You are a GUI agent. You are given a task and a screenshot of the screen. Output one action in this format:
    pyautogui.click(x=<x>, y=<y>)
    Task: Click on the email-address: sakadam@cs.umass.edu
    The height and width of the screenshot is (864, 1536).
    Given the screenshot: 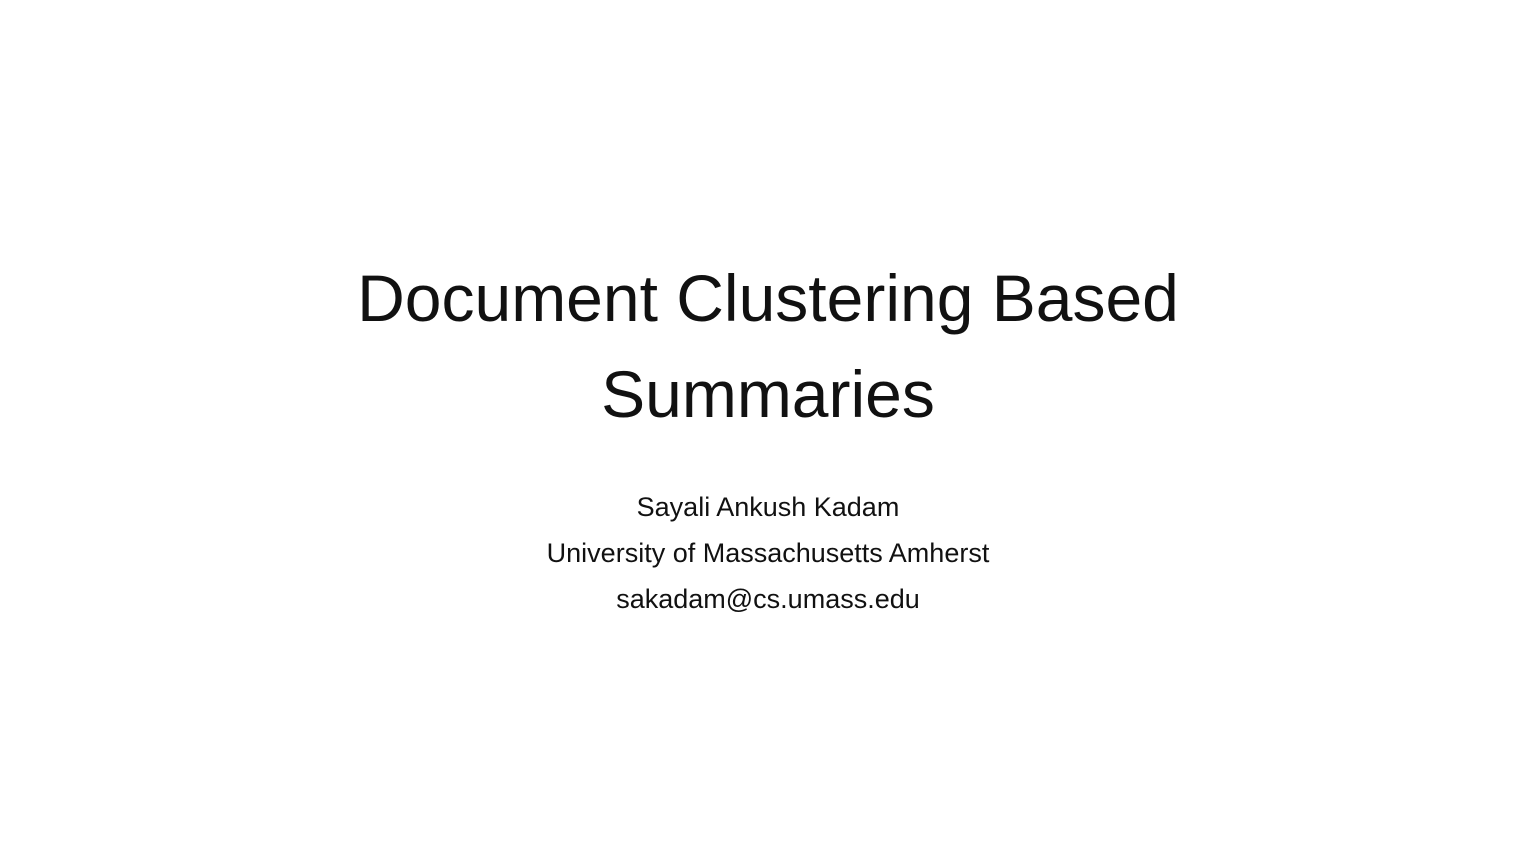 What is the action you would take?
    pyautogui.click(x=768, y=599)
    